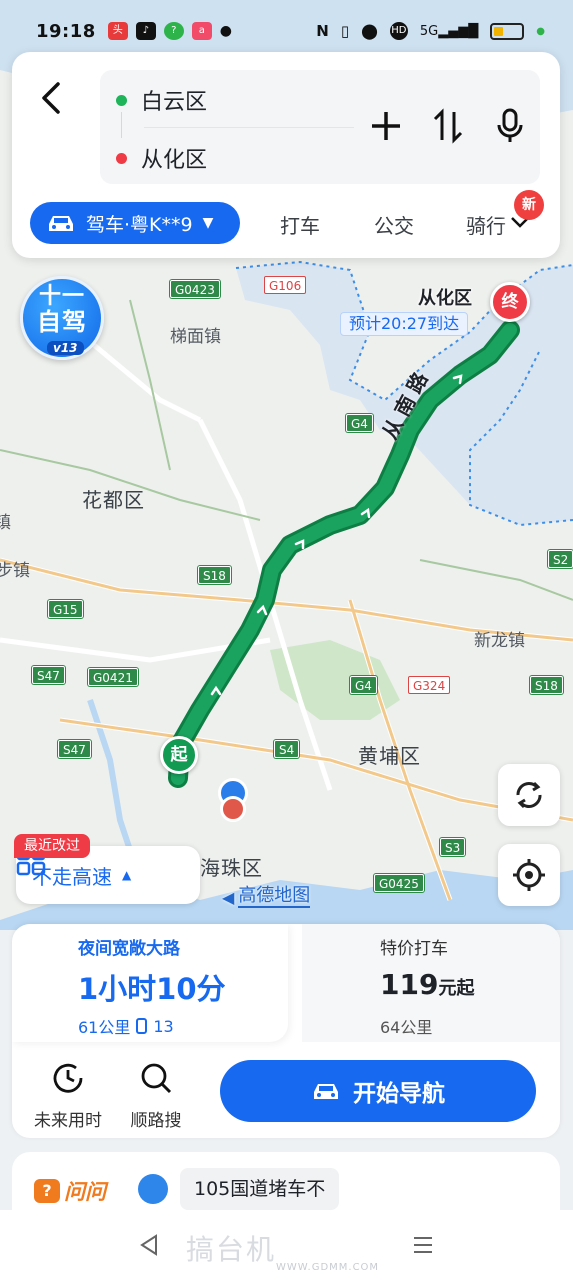  I want to click on caret-down-icon: ▼, so click(208, 223).